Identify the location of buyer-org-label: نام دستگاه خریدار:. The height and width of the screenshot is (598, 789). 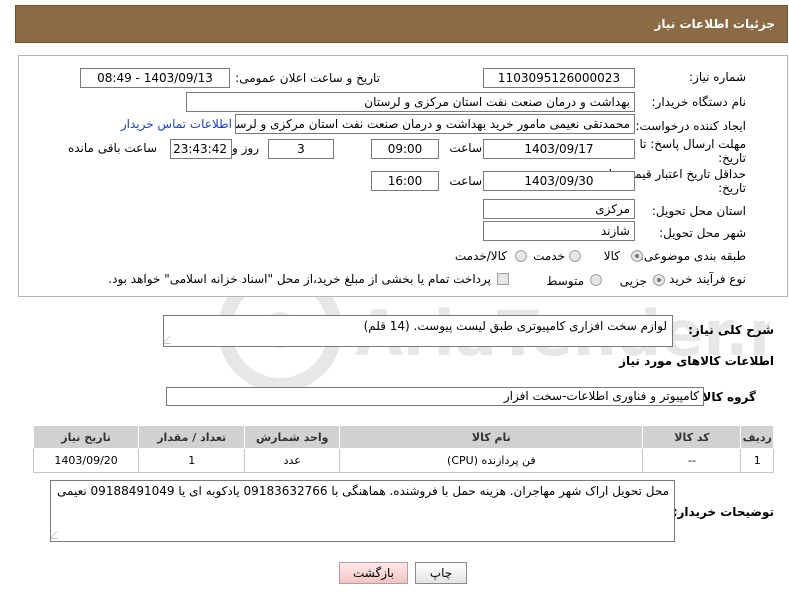
(699, 102).